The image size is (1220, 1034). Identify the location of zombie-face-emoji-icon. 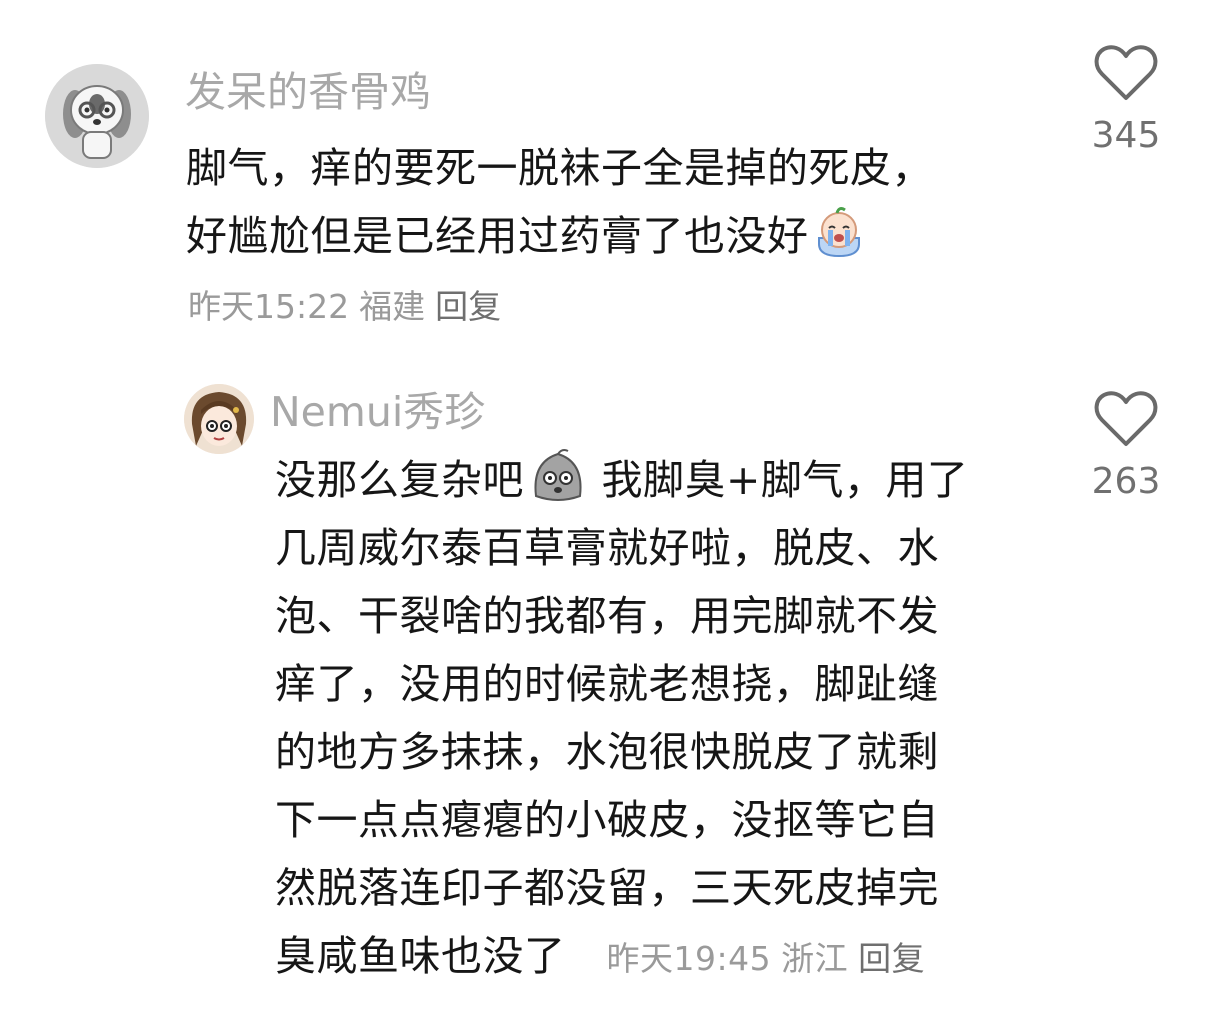
(558, 476).